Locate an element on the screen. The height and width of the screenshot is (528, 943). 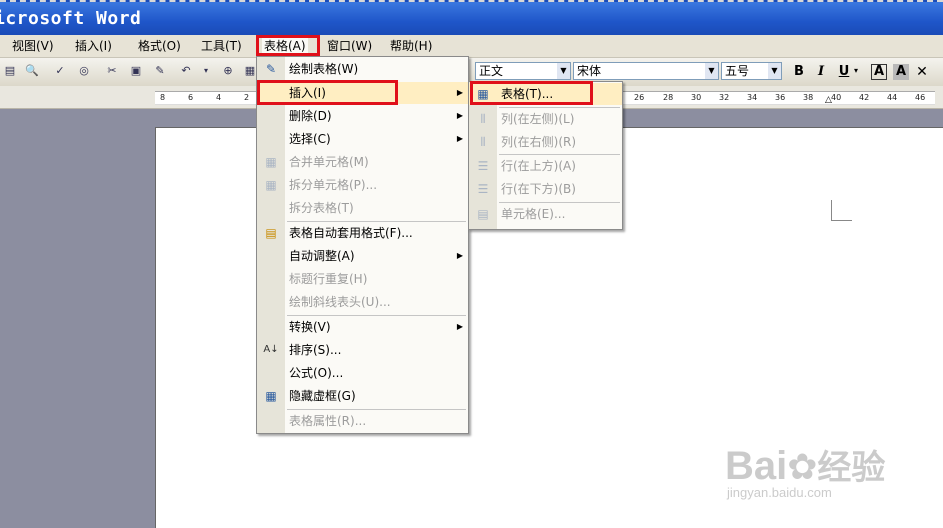
ruler-tick: 42 is located at coordinates (864, 97).